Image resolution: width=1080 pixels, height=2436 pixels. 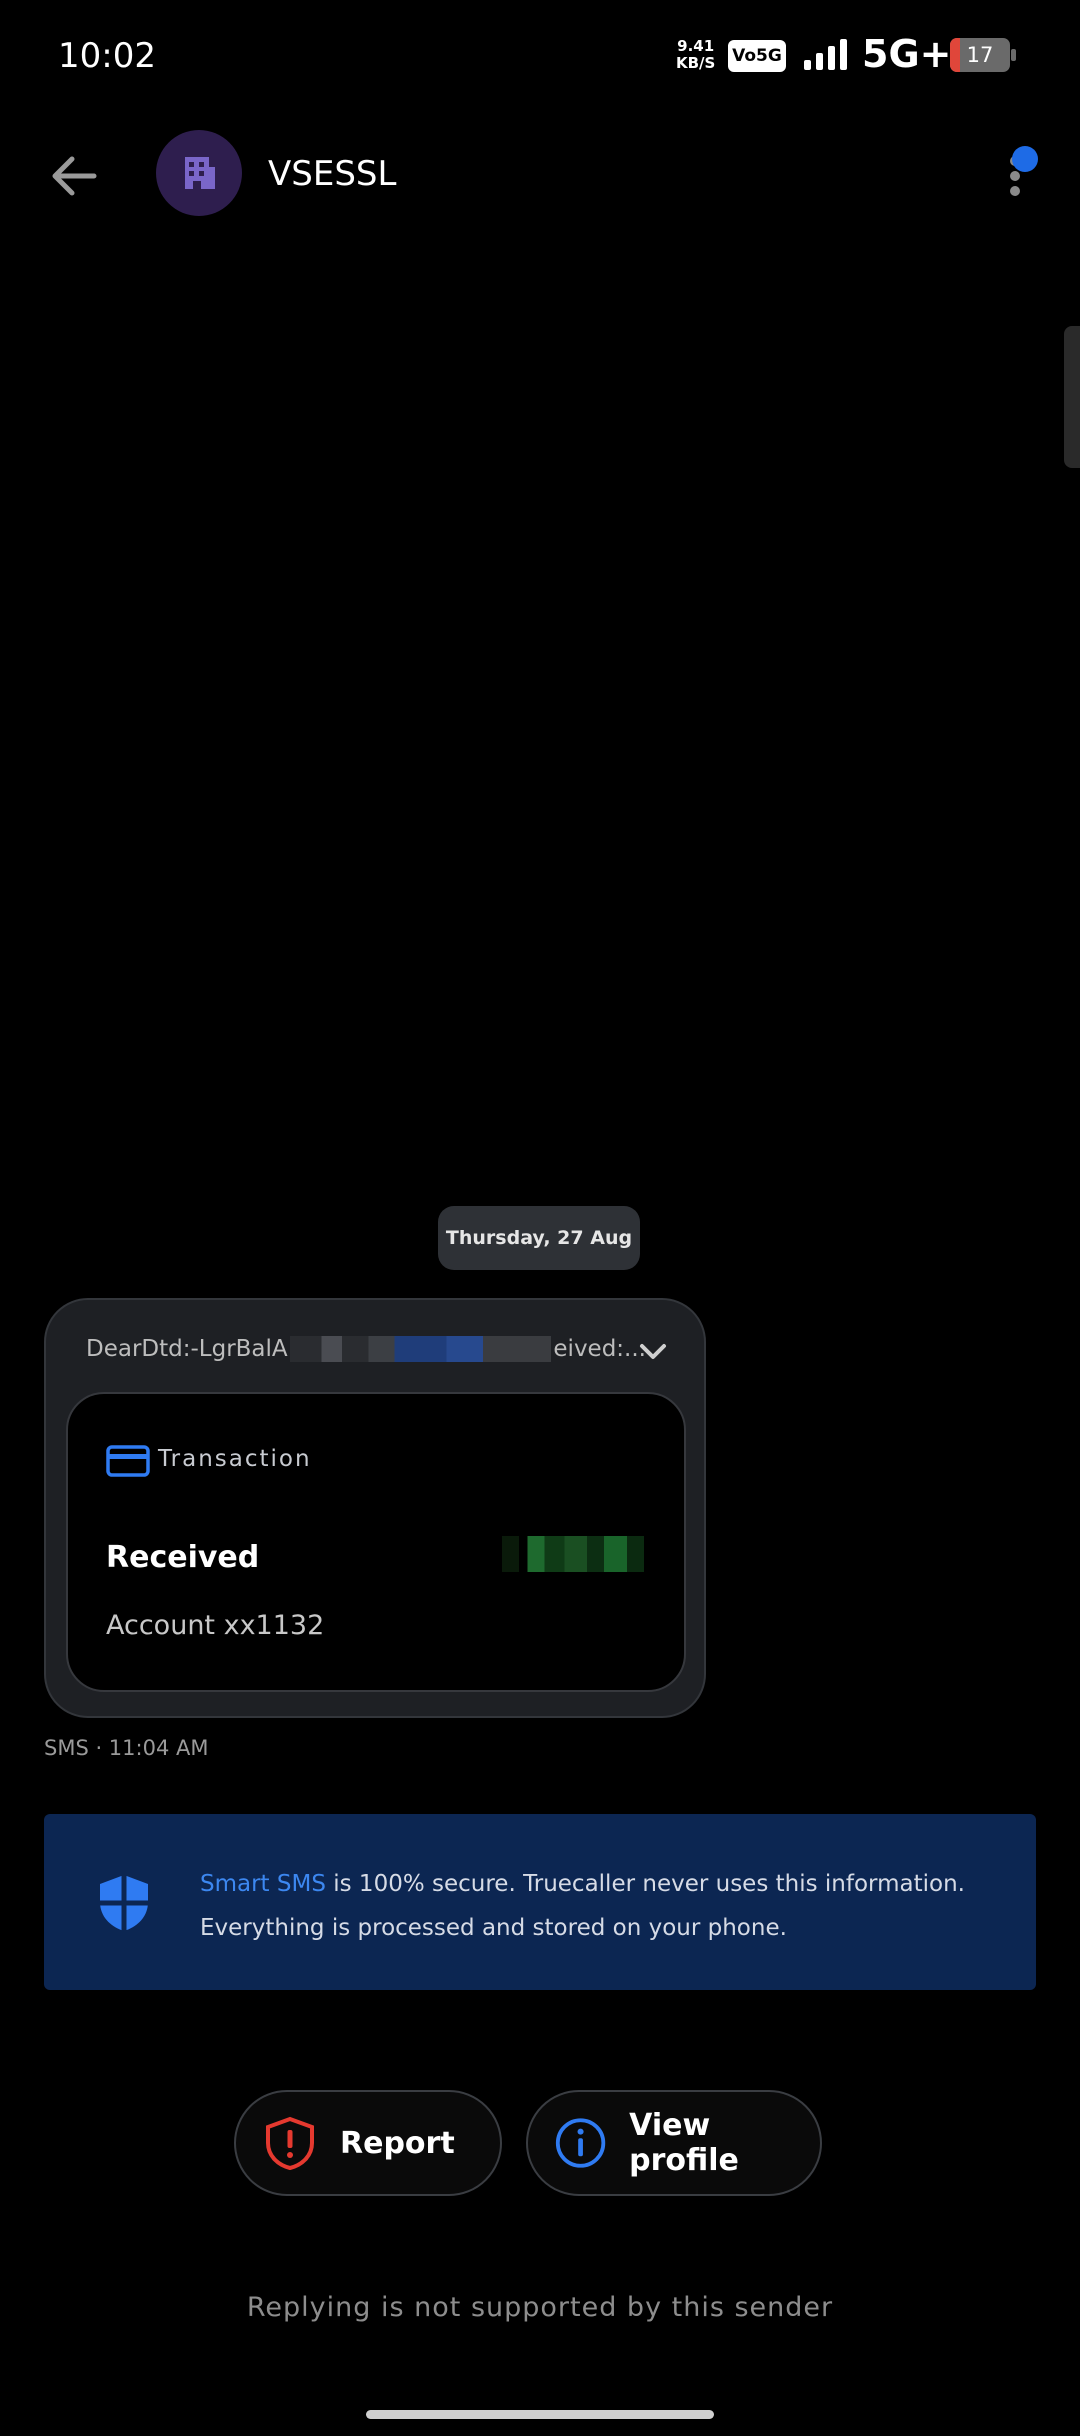 What do you see at coordinates (980, 55) in the screenshot?
I see `battery-level: 17` at bounding box center [980, 55].